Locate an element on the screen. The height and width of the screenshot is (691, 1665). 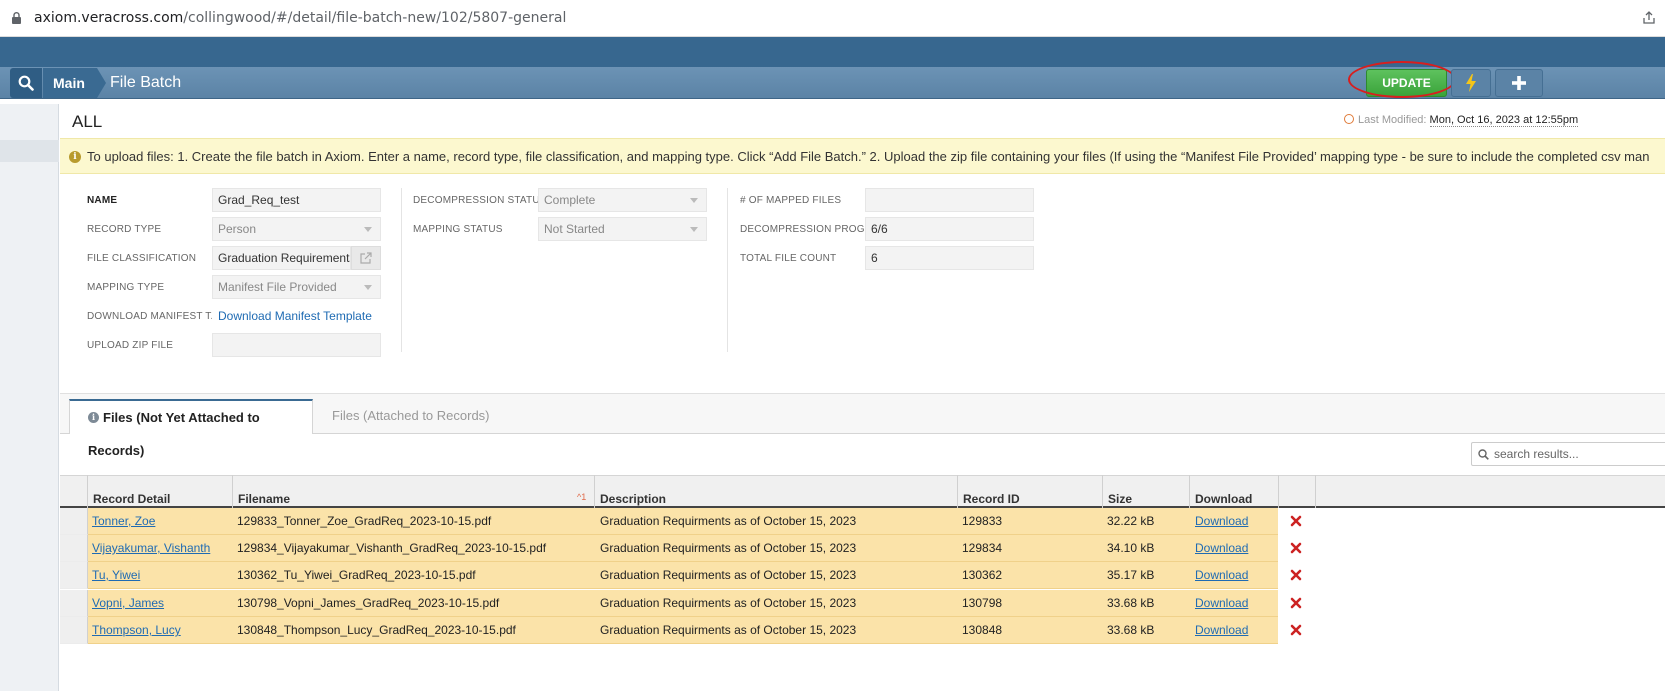
size-cell: 32.22 kB is located at coordinates (1131, 521).